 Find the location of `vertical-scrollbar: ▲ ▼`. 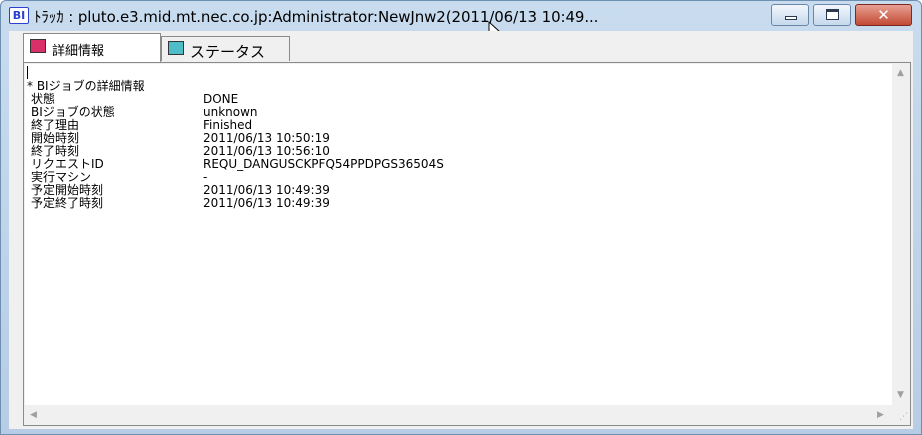

vertical-scrollbar: ▲ ▼ is located at coordinates (901, 234).